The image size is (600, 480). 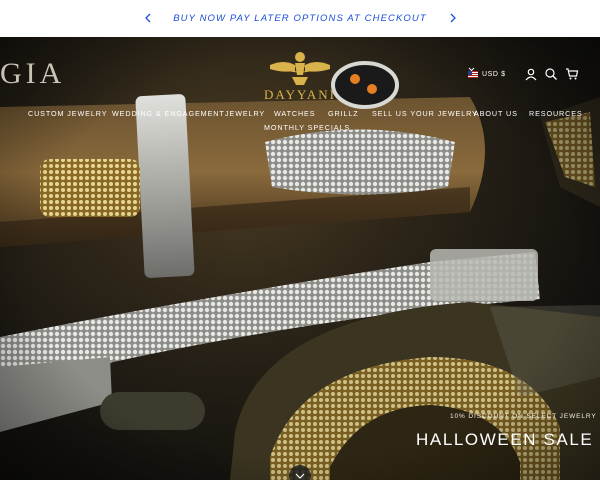 I want to click on announcement-bar: BUY NOW PAY LATER OPTIONS AT CHECKOUT, so click(x=300, y=18).